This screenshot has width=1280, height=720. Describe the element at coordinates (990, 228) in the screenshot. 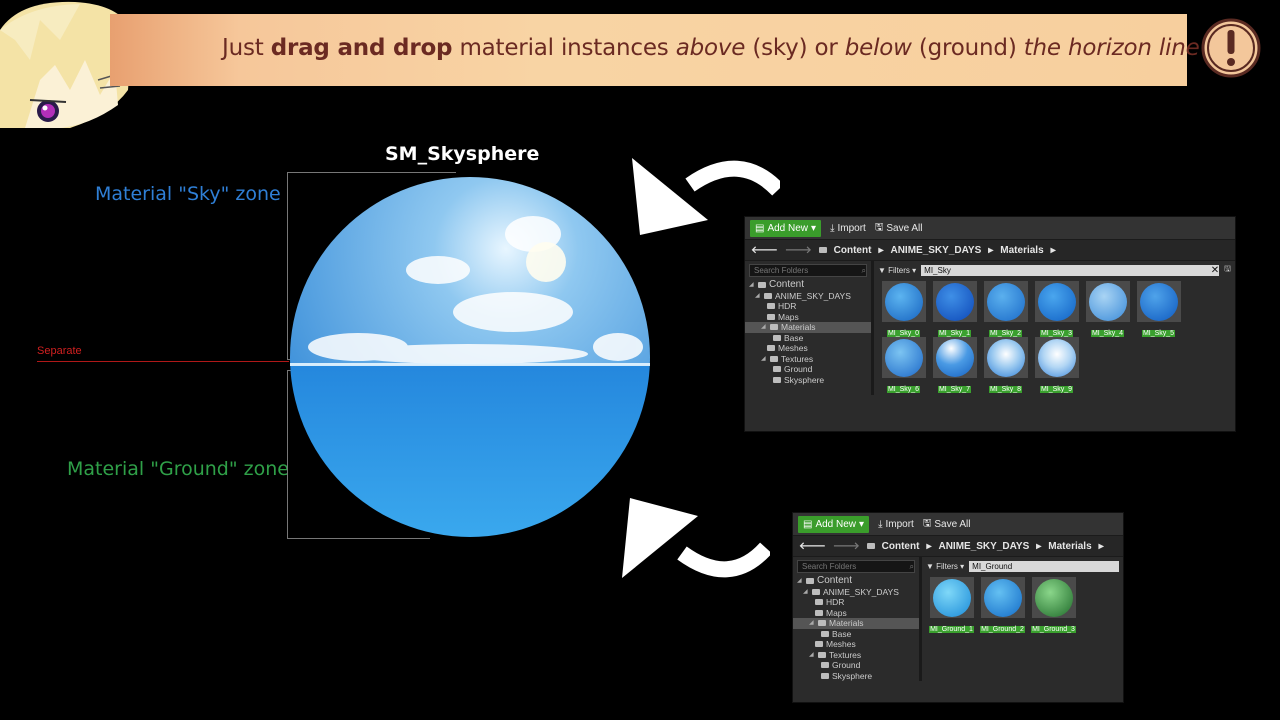

I see `browser-toolbar: ▤ Add New ▾ ⤓ Import 🖫 Save All` at that location.